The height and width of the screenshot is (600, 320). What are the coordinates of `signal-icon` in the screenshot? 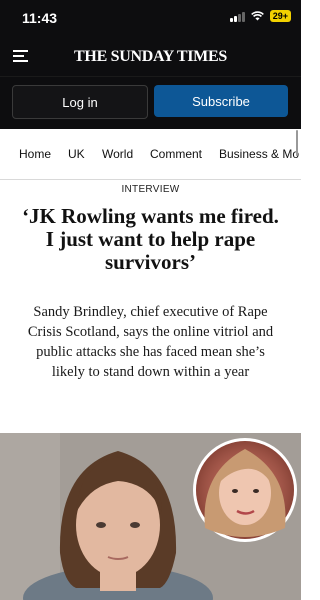 It's located at (237, 16).